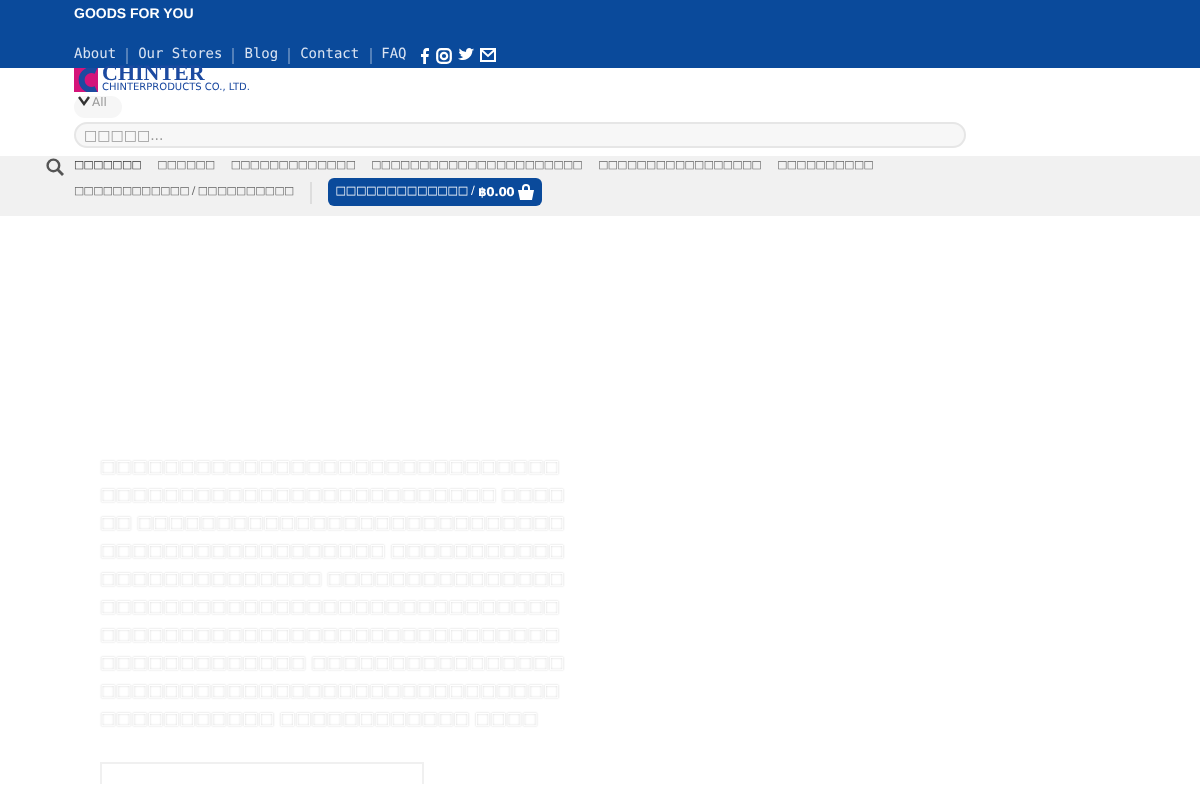 Image resolution: width=1200 pixels, height=800 pixels. I want to click on instagram-icon, so click(444, 55).